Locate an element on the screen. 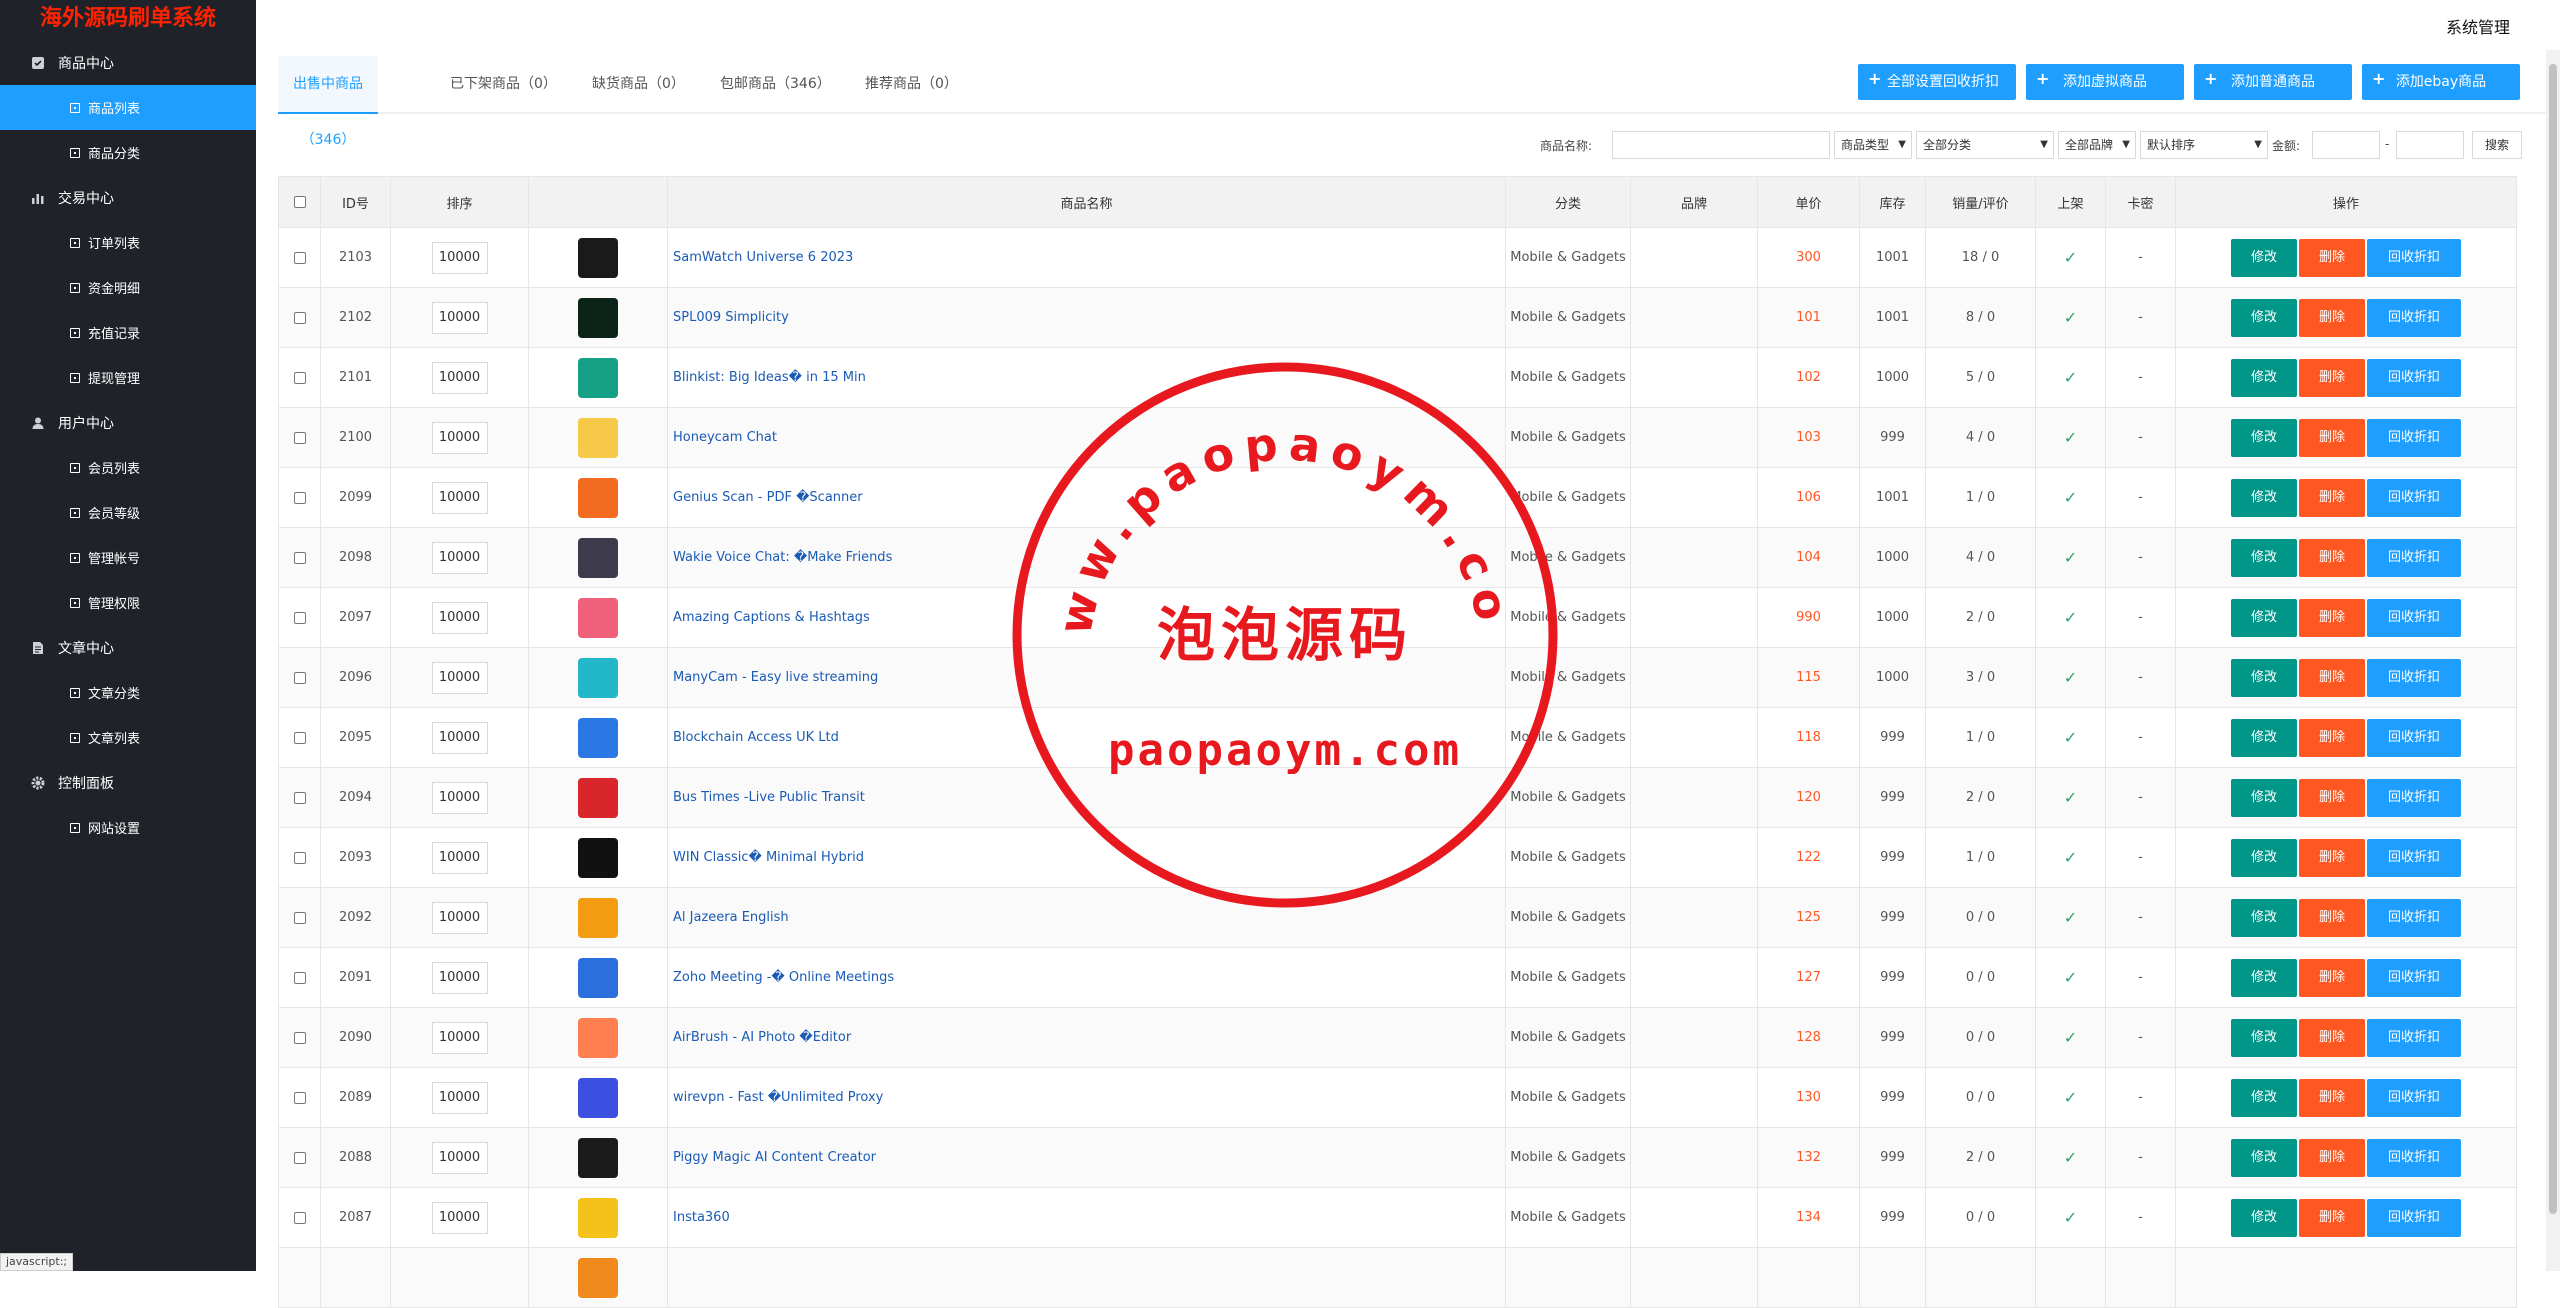 The width and height of the screenshot is (2560, 1308). product-name: Amazing Captions & Hashtags is located at coordinates (1086, 617).